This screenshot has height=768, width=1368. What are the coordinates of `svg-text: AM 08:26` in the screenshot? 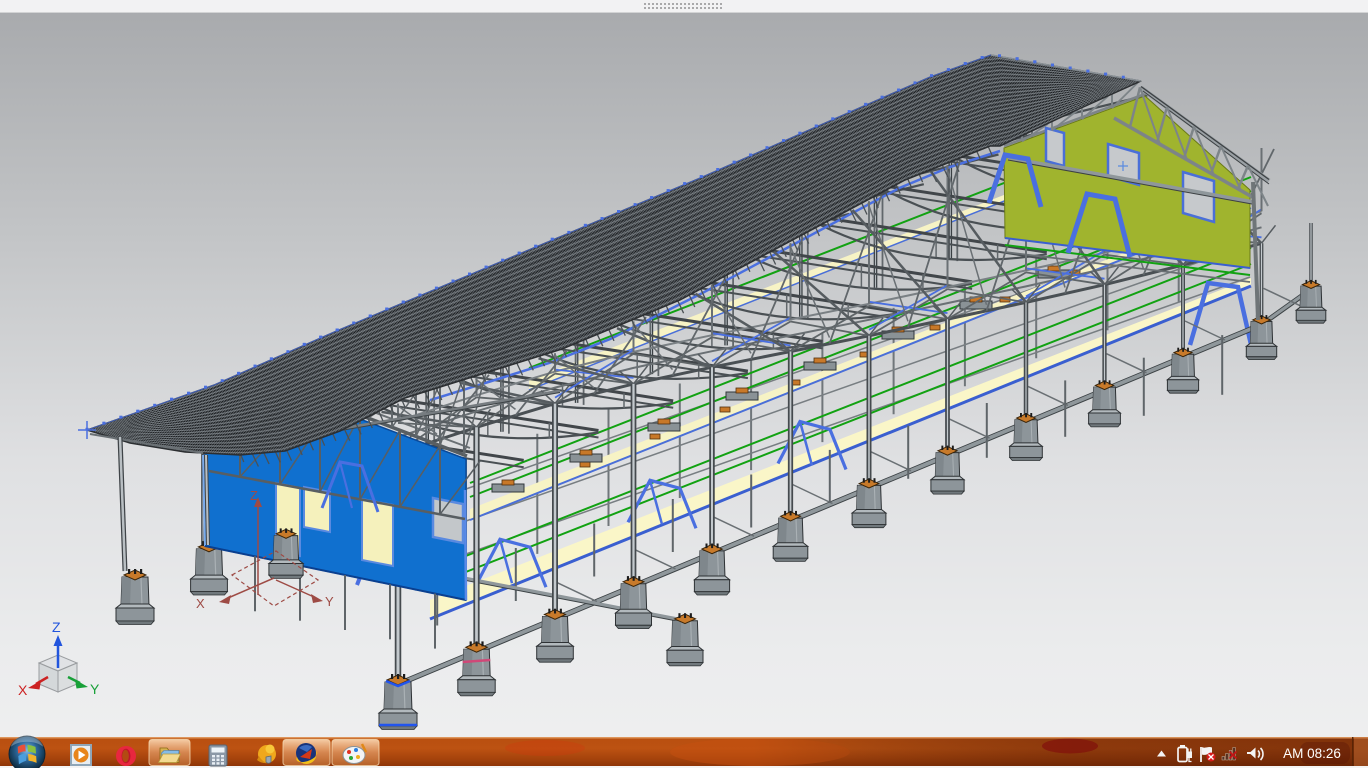 It's located at (1312, 753).